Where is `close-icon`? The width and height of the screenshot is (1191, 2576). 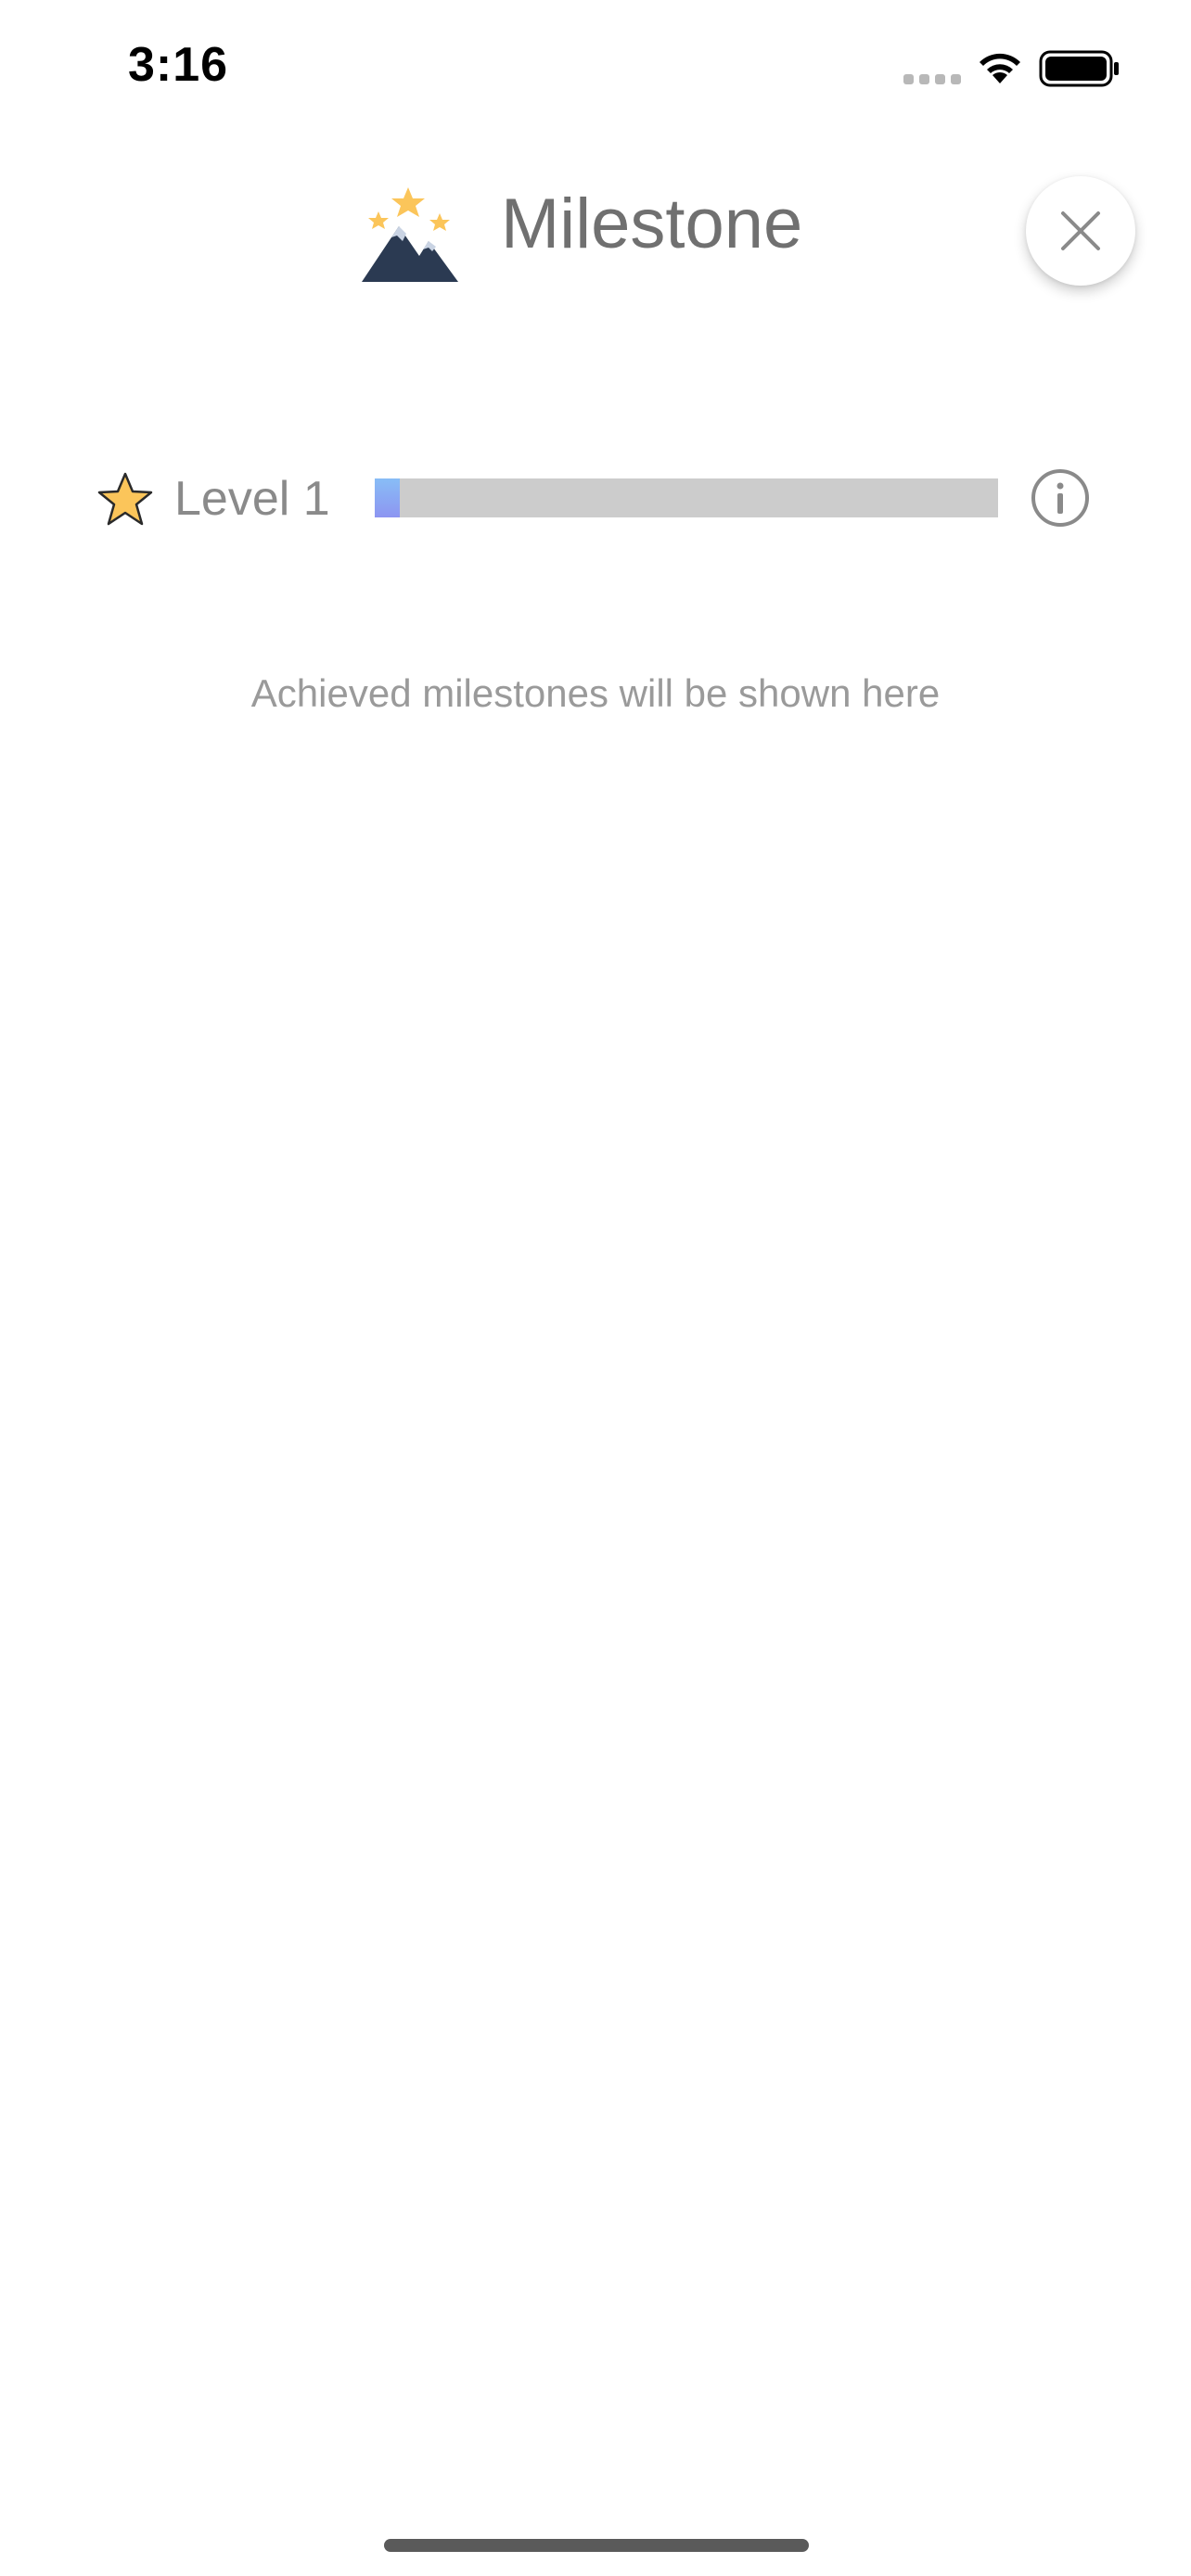 close-icon is located at coordinates (1080, 231).